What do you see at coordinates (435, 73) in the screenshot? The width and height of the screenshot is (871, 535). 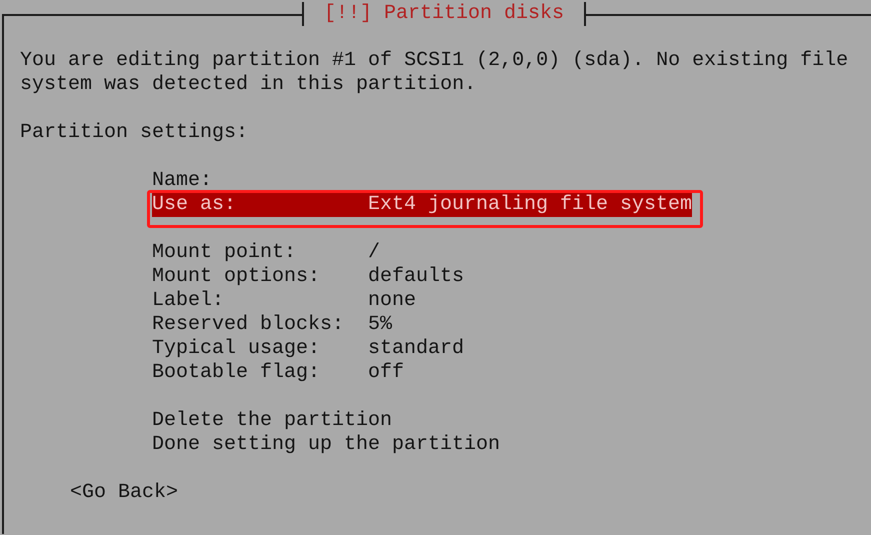 I see `description-text: You are editing partition #1 of SCSI1 (2,0,0) (sda). No existing file system was detected in this partition.` at bounding box center [435, 73].